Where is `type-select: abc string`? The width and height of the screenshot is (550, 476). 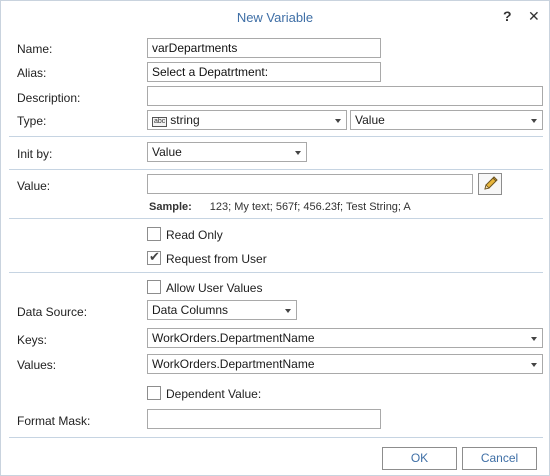
type-select: abc string is located at coordinates (247, 120).